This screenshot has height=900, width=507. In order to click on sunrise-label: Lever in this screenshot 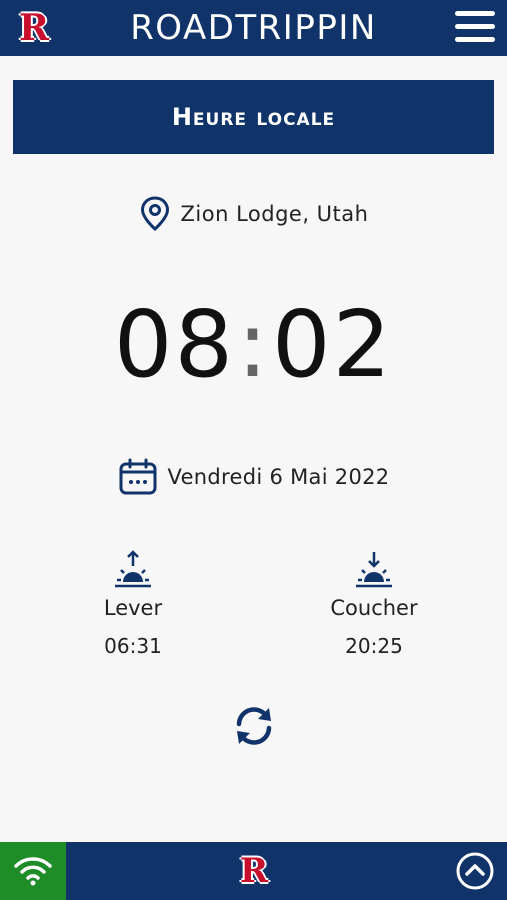, I will do `click(133, 608)`.